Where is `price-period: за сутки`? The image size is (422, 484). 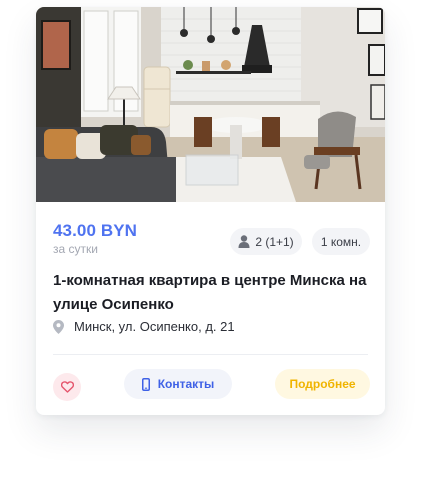
price-period: за сутки is located at coordinates (75, 249).